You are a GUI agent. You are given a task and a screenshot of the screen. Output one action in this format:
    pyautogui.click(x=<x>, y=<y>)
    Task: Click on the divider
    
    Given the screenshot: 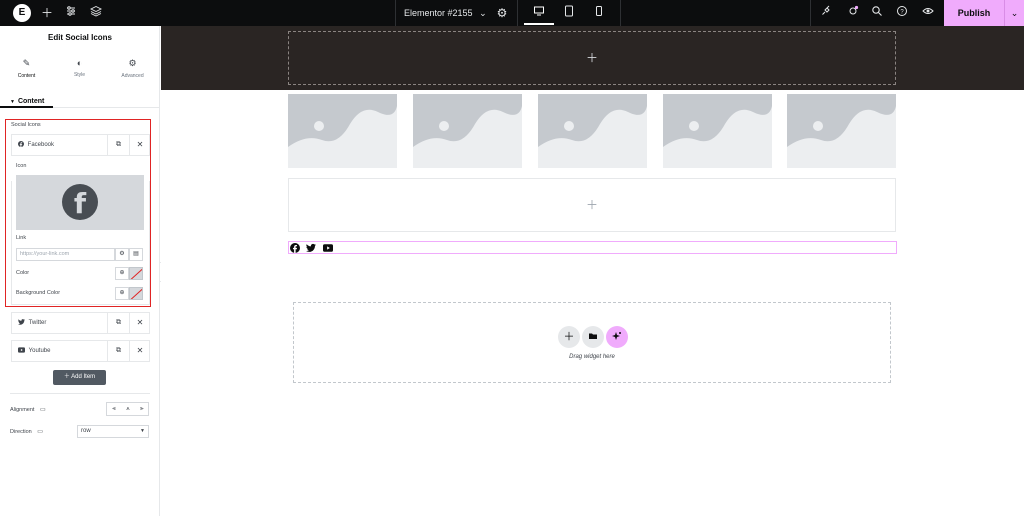 What is the action you would take?
    pyautogui.click(x=80, y=393)
    